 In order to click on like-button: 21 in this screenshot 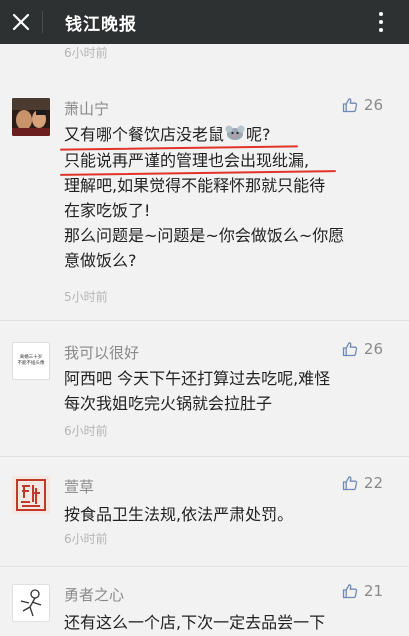, I will do `click(362, 591)`.